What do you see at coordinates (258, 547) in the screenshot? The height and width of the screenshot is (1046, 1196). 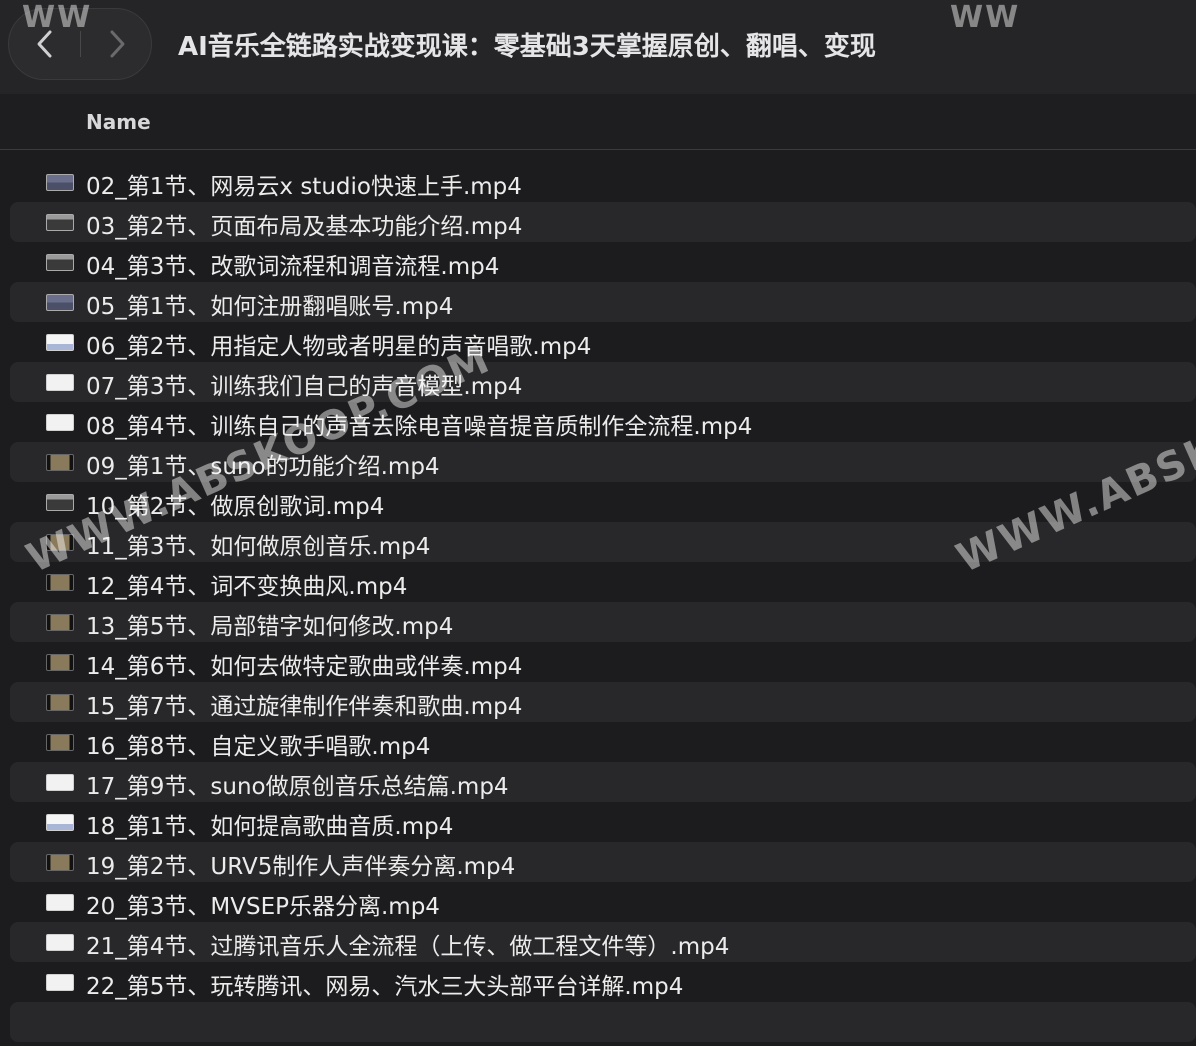 I see `file-name: 11_第3节、如何做原创音乐.mp4` at bounding box center [258, 547].